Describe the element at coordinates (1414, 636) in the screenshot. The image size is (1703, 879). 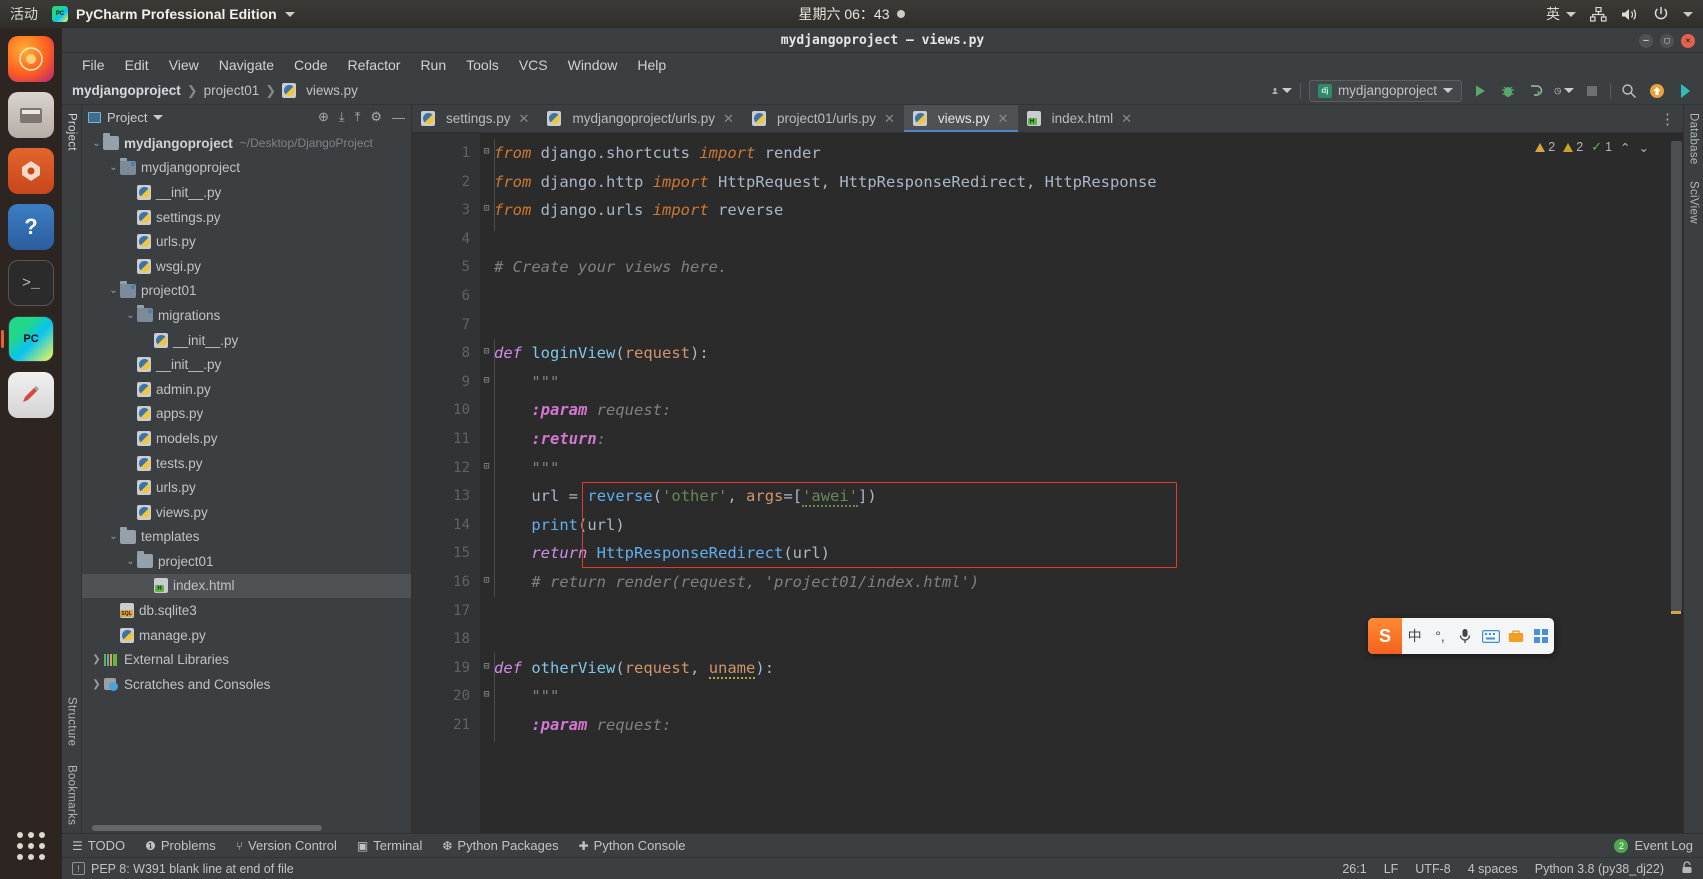
I see `ime-mode-button: 中` at that location.